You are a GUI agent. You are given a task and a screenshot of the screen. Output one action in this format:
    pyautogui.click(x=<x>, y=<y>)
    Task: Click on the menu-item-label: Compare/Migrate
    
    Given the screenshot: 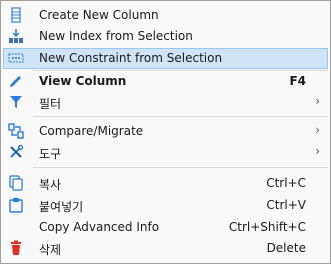 What is the action you would take?
    pyautogui.click(x=91, y=131)
    